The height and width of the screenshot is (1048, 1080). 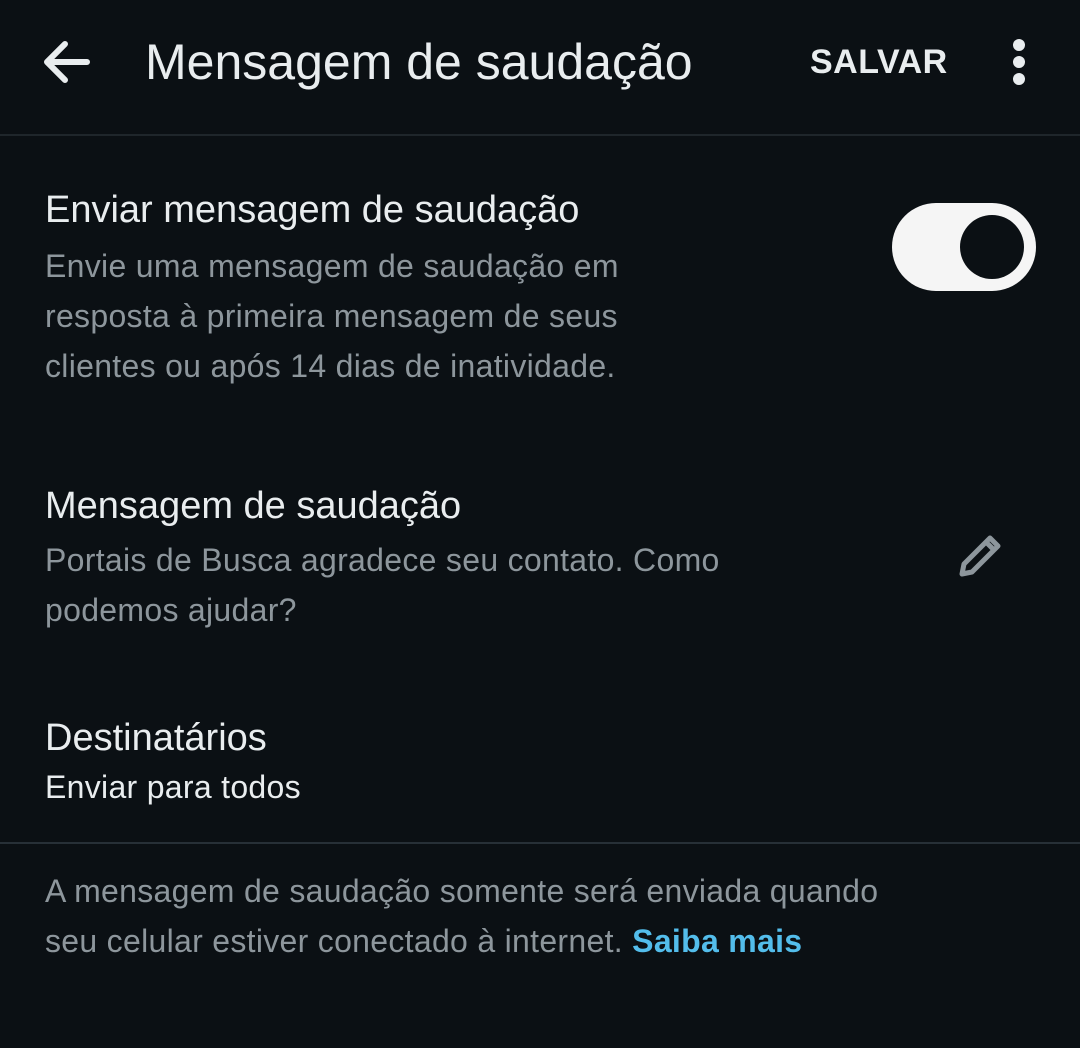 What do you see at coordinates (312, 210) in the screenshot?
I see `send-greeting-title: Enviar mensagem de saudação` at bounding box center [312, 210].